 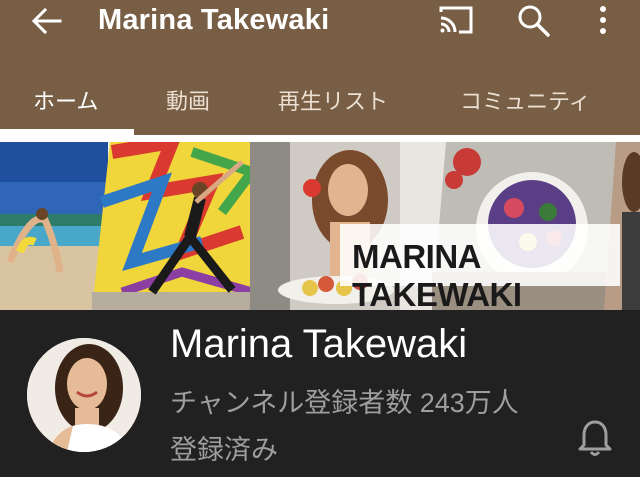 I want to click on channel-title: Marina Takewaki, so click(x=214, y=20).